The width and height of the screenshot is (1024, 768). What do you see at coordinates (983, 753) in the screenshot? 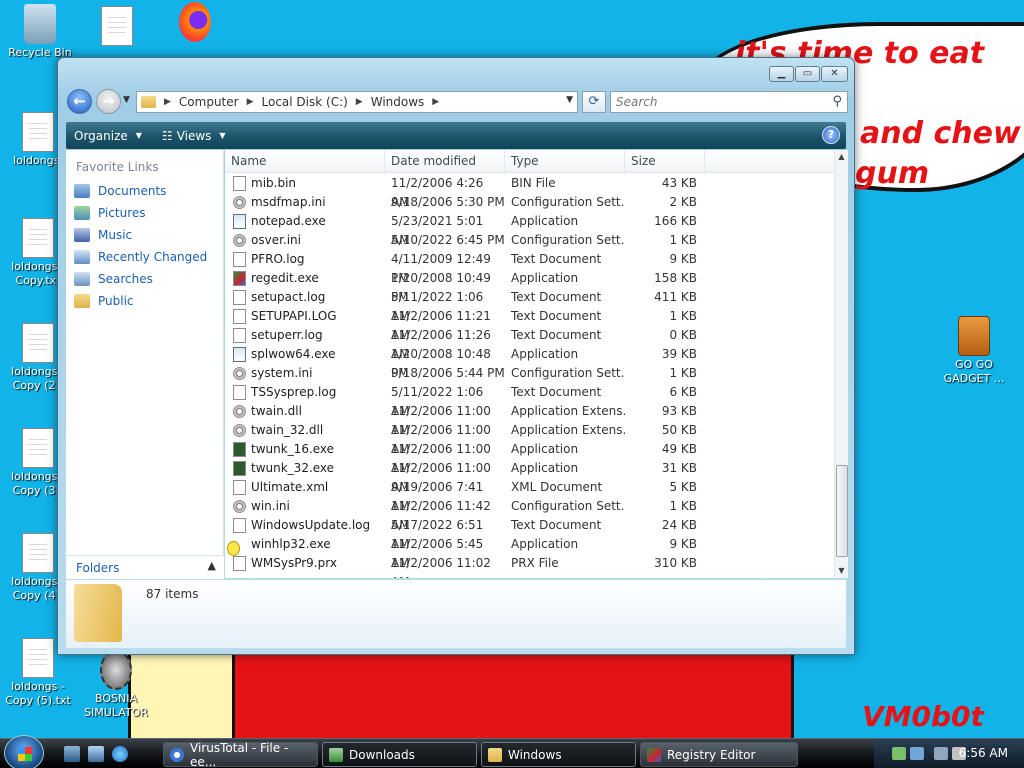
I see `clock: 6:56 AM` at bounding box center [983, 753].